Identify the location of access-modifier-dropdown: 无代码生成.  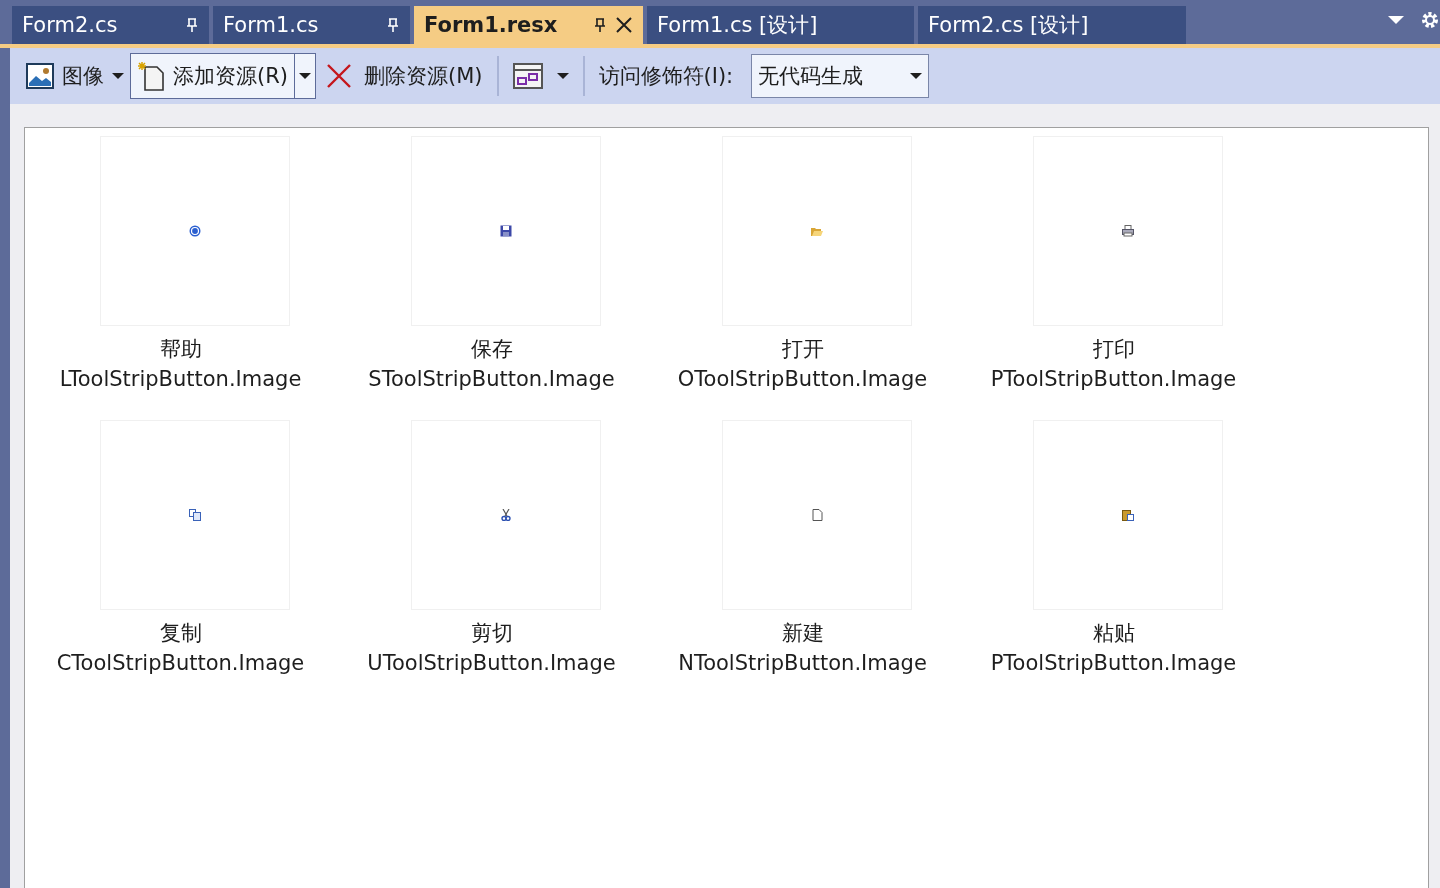
(840, 76).